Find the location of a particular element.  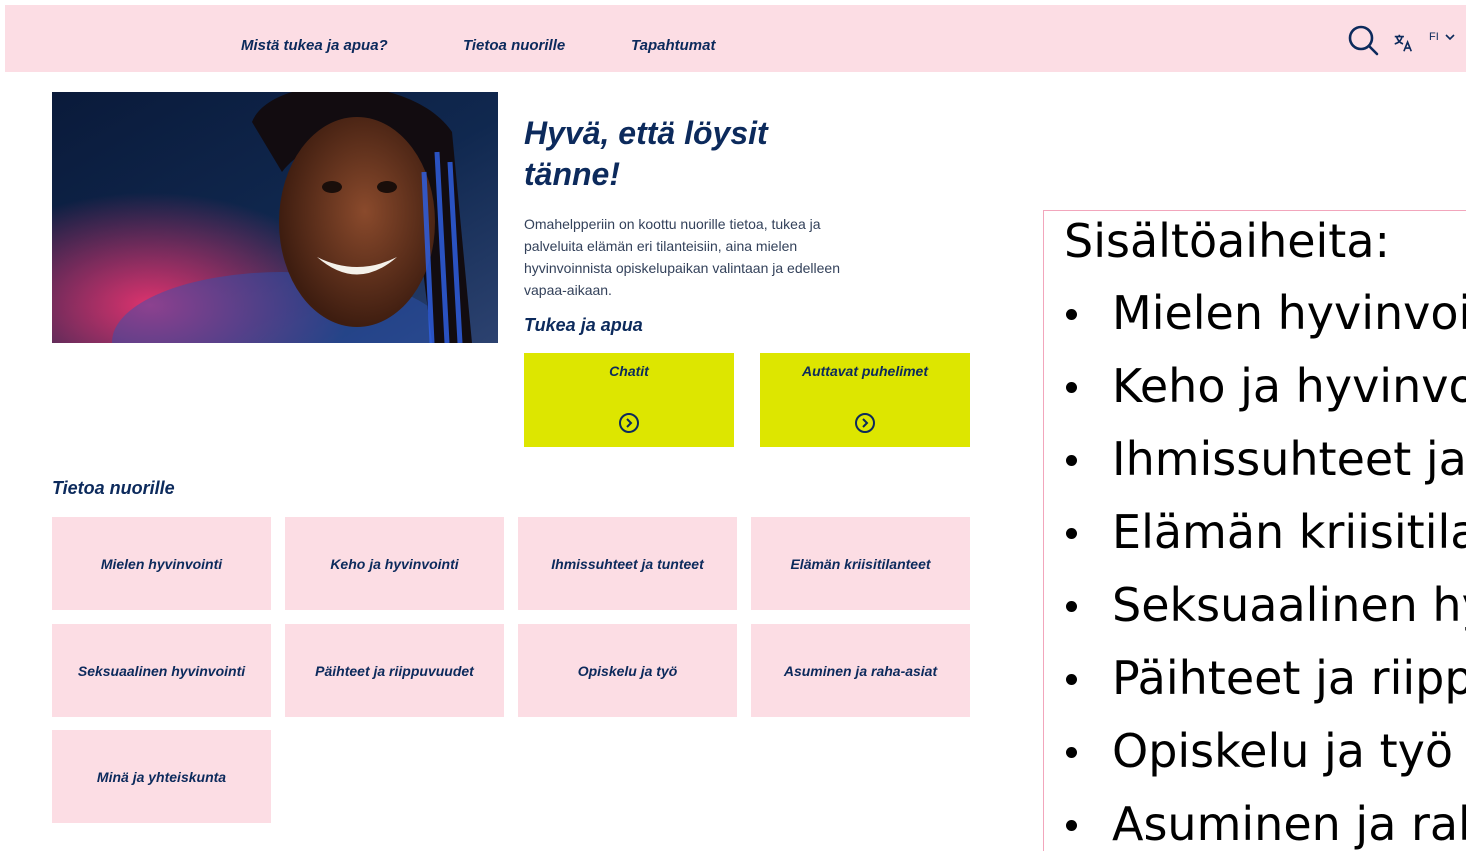

list-item: Asuminen ja raha-asiat is located at coordinates (1255, 822).